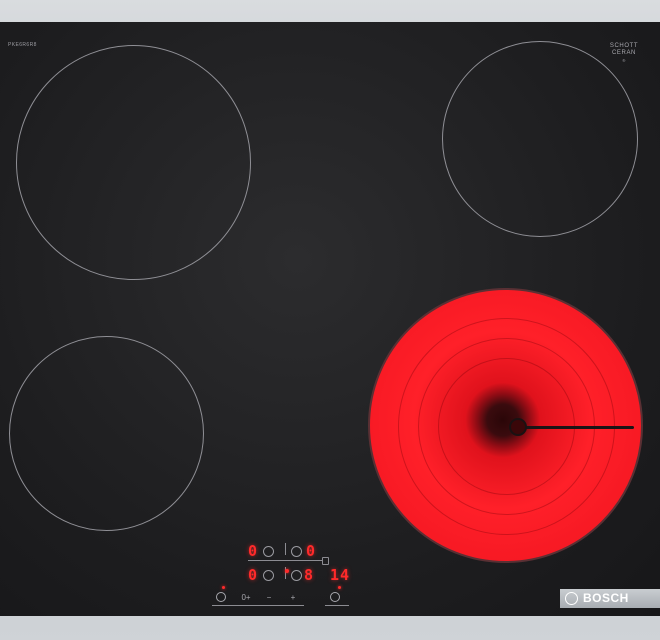 Image resolution: width=660 pixels, height=640 pixels. Describe the element at coordinates (253, 575) in the screenshot. I see `zone-display-bottom-left: 0` at that location.